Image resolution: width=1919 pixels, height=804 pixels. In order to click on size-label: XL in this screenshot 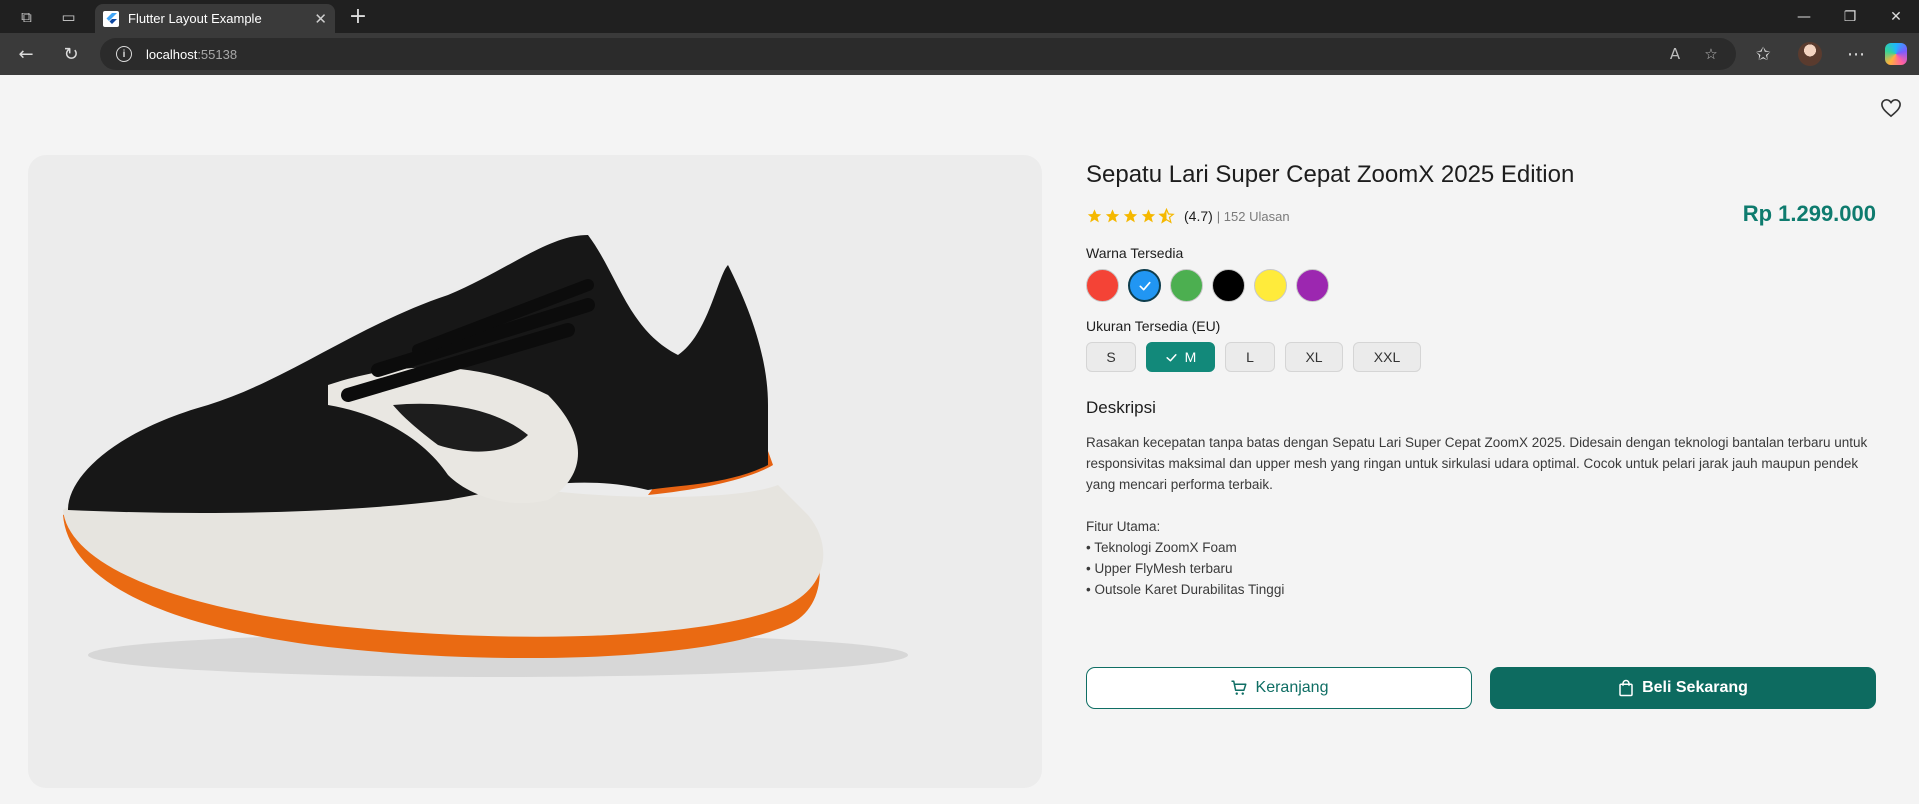, I will do `click(1314, 357)`.